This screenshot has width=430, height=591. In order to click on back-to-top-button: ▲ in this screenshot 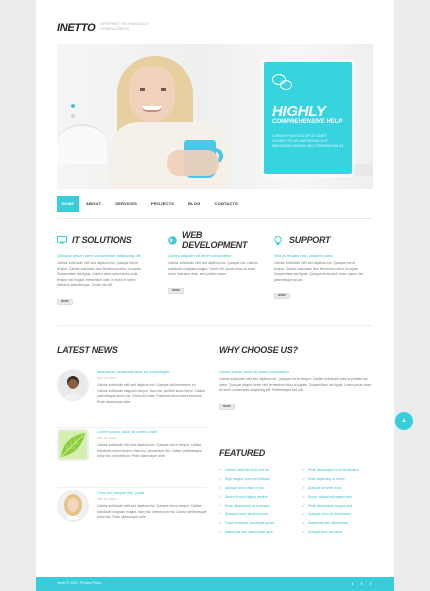, I will do `click(404, 421)`.